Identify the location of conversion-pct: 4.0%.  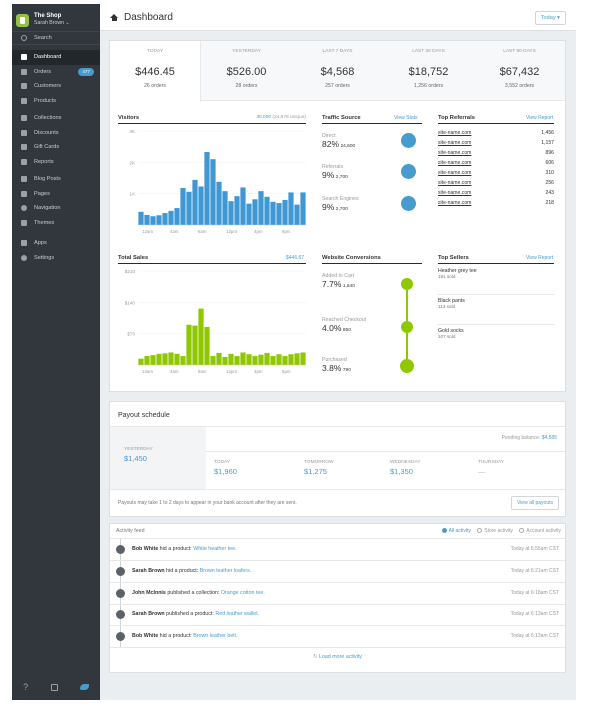
(332, 328).